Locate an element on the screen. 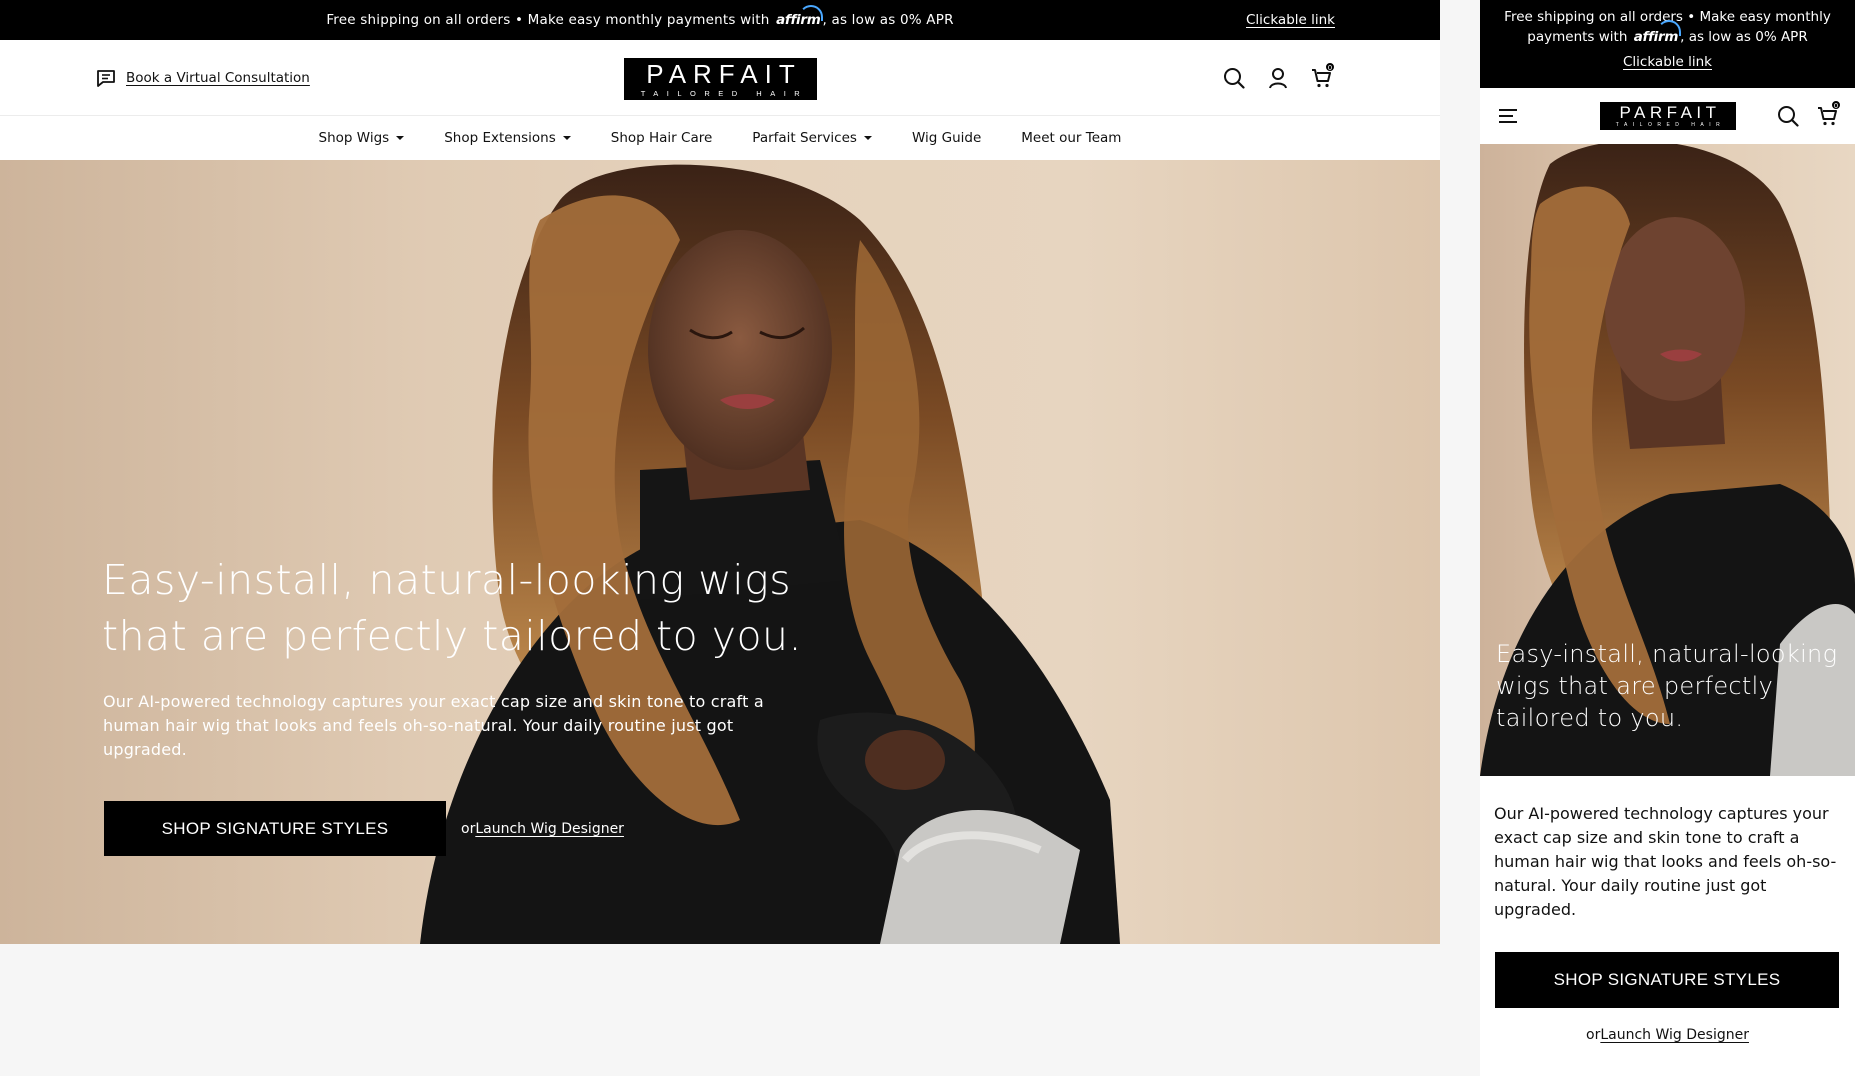 The width and height of the screenshot is (1855, 1076). nav-label: Shop Wigs is located at coordinates (354, 138).